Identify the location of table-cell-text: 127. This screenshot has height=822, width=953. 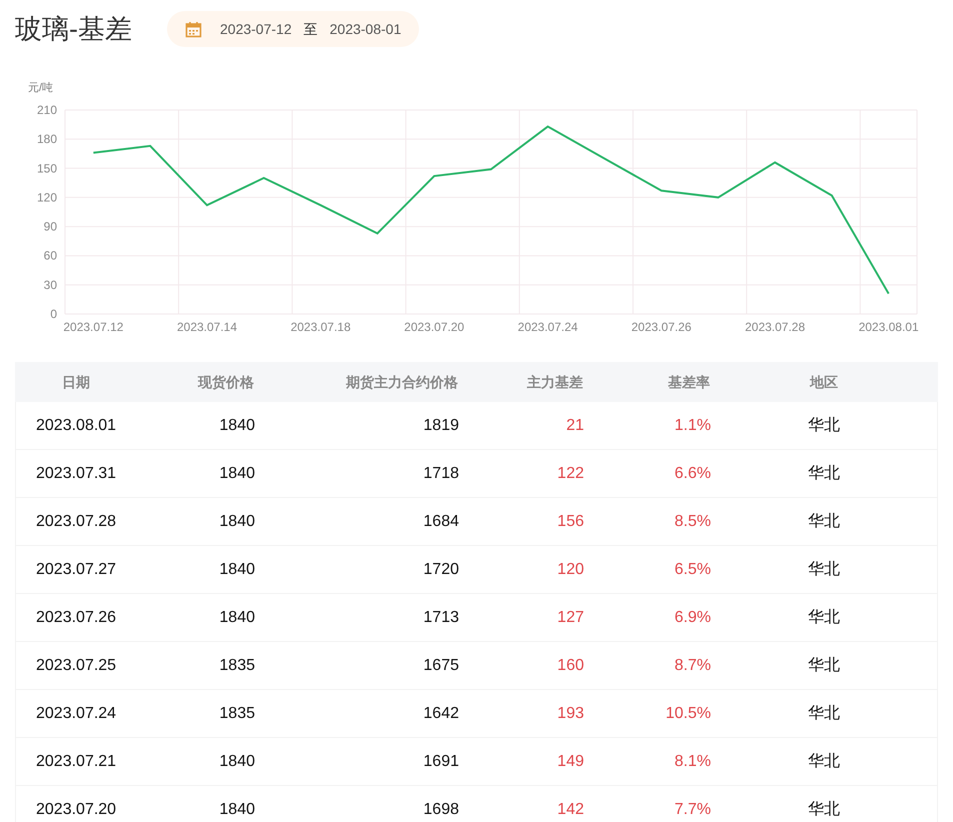
(570, 618).